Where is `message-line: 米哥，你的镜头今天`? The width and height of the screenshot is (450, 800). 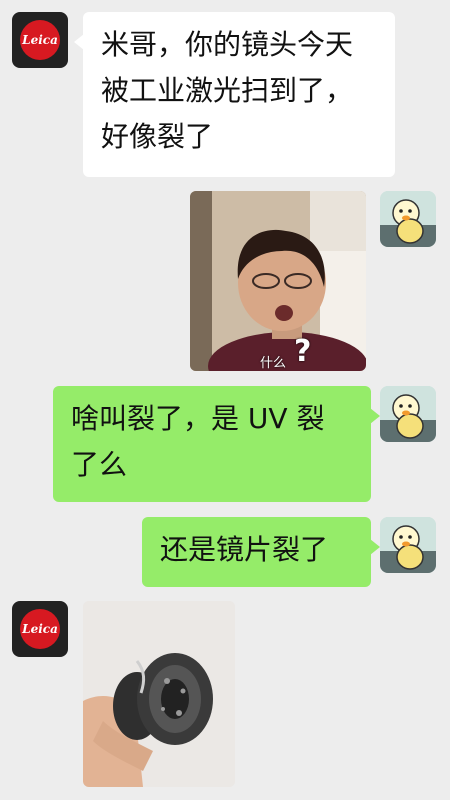 message-line: 米哥，你的镜头今天 is located at coordinates (227, 44).